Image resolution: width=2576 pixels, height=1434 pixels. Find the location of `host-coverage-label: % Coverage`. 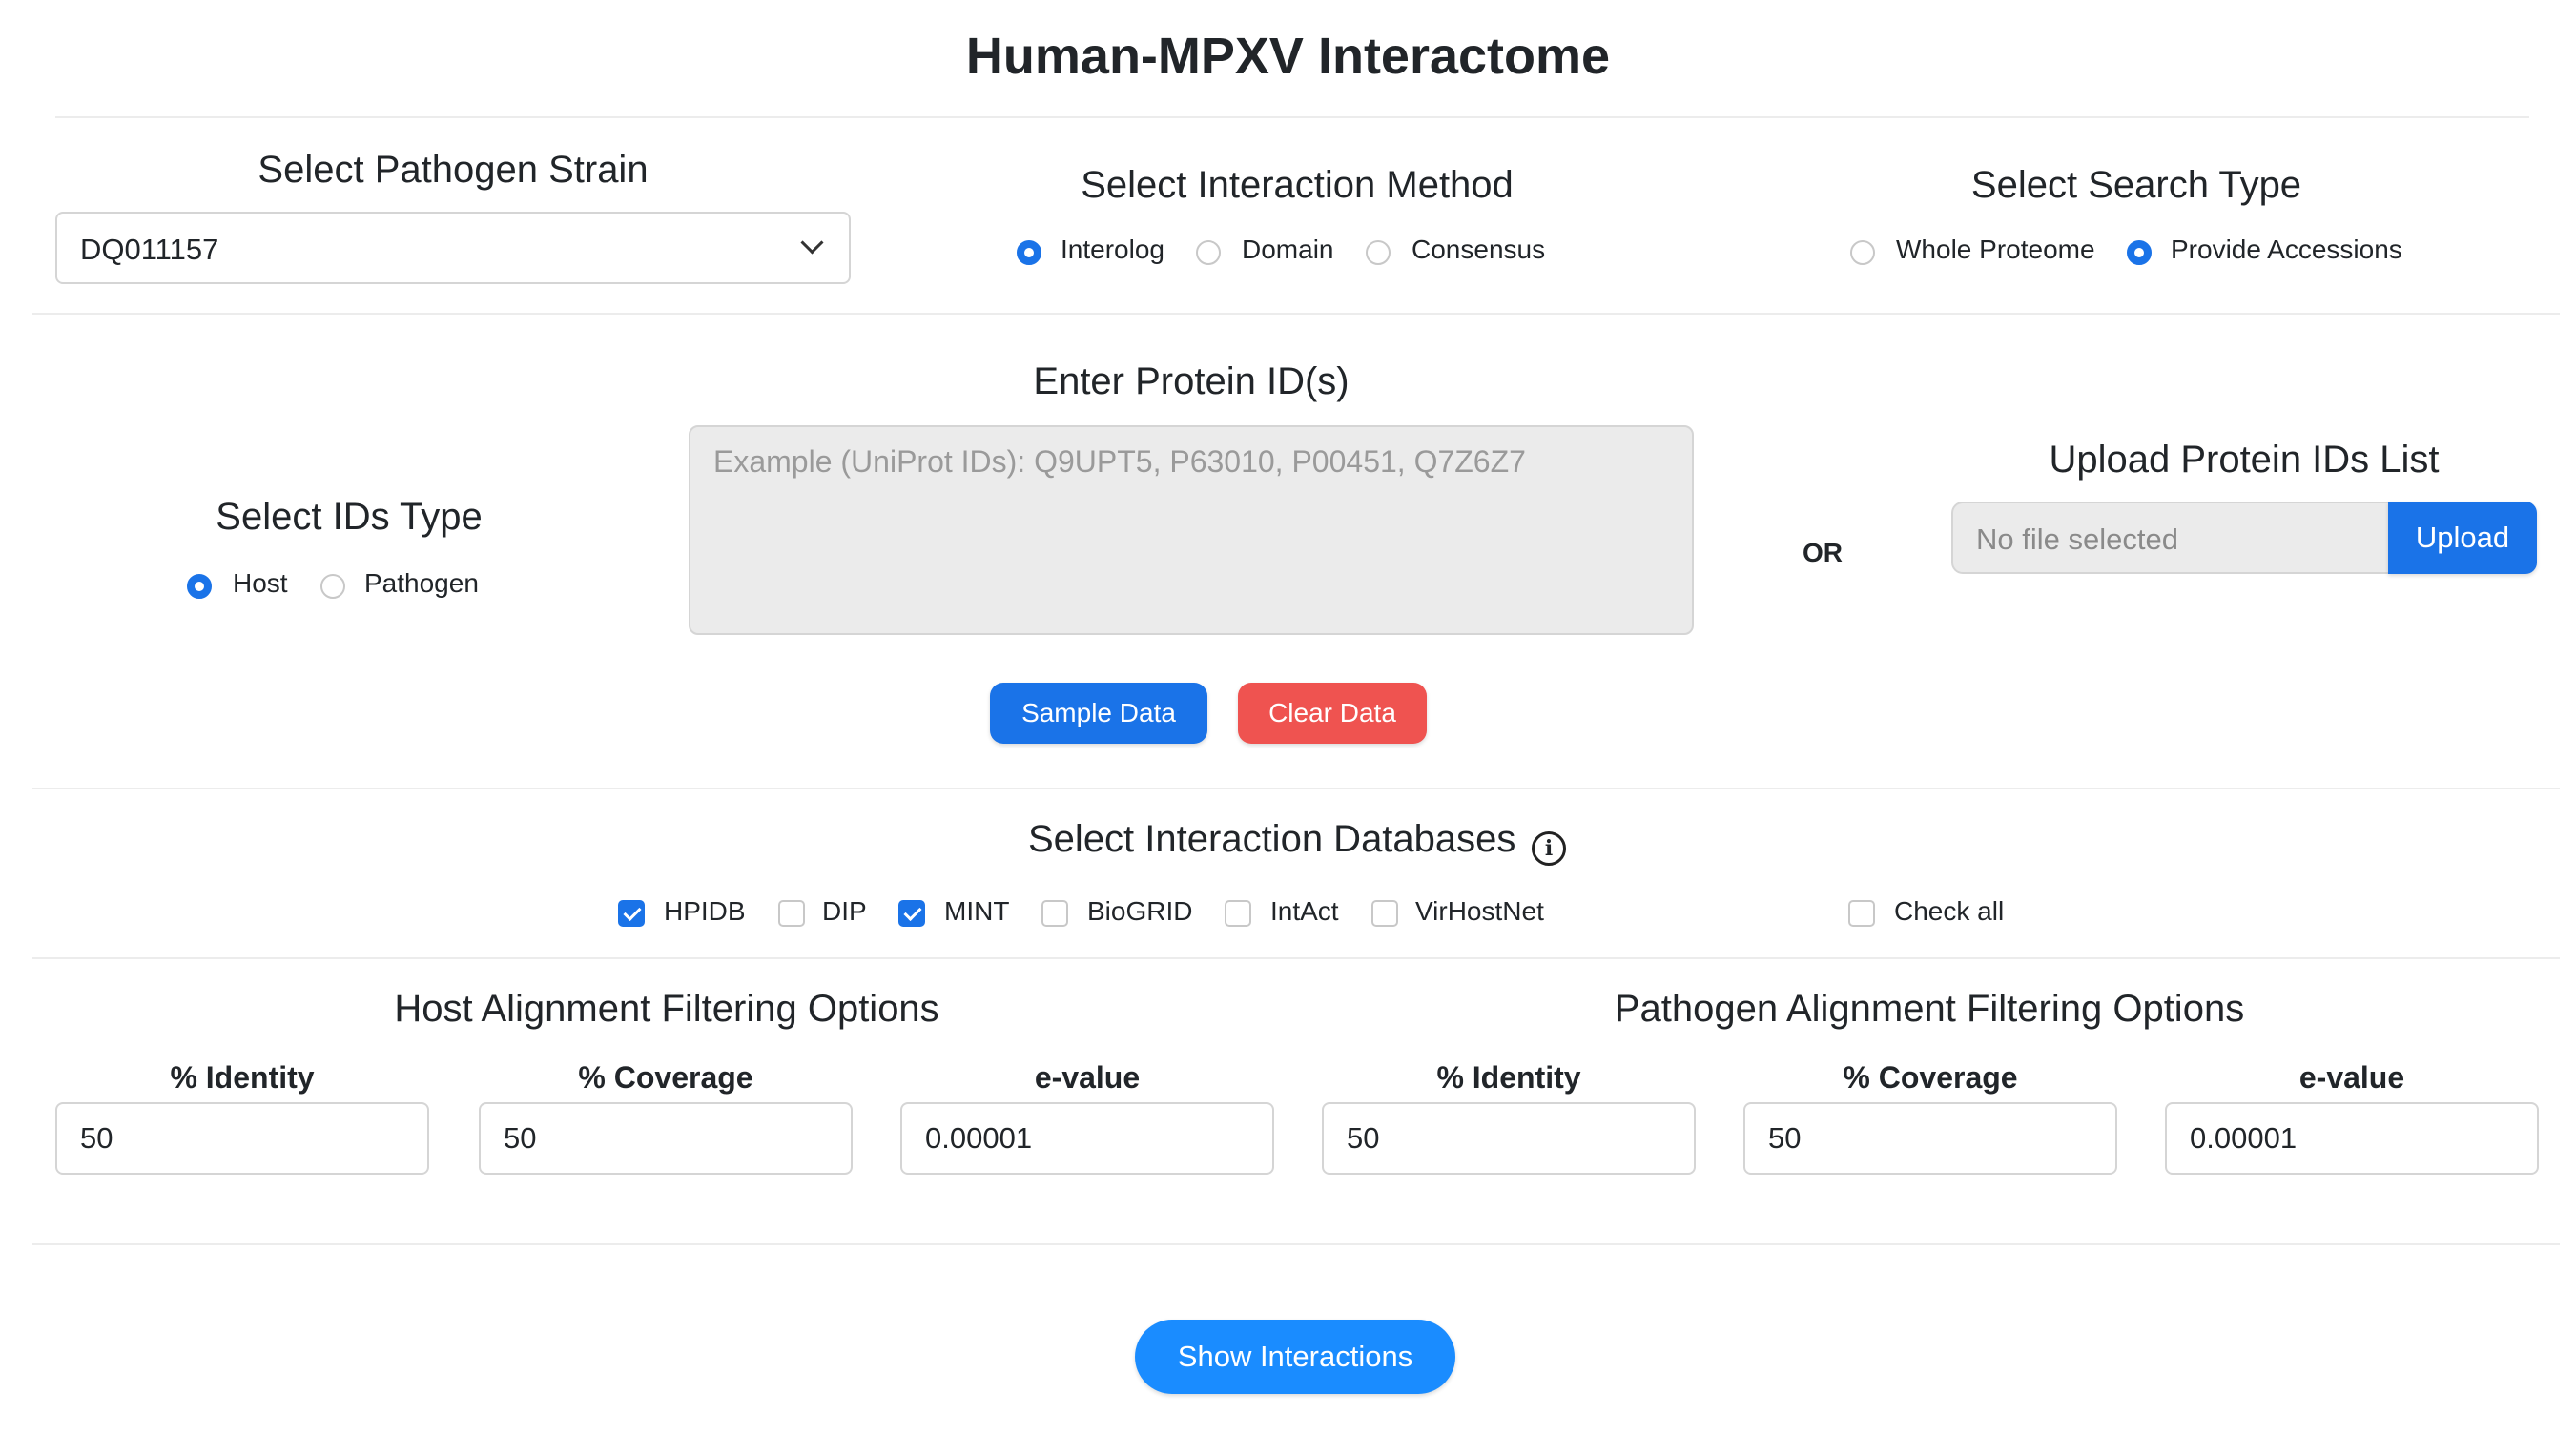

host-coverage-label: % Coverage is located at coordinates (665, 1078).